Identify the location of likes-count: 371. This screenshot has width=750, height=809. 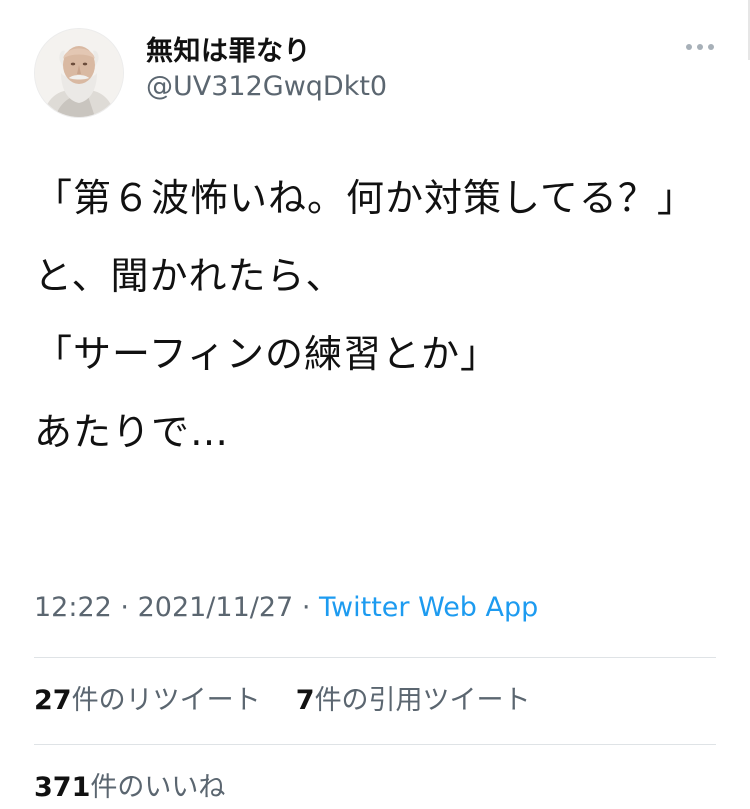
(62, 787).